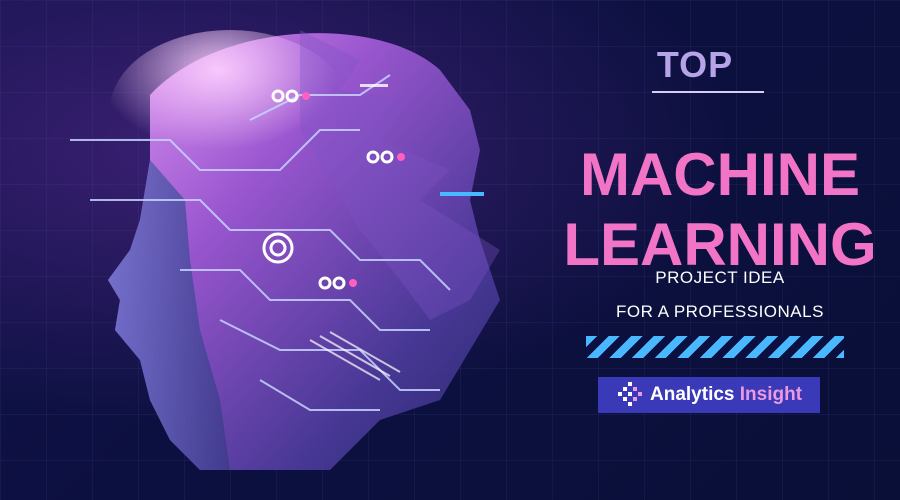 The width and height of the screenshot is (900, 500). Describe the element at coordinates (720, 311) in the screenshot. I see `subtitle-line-2: FOR A PROFESSIONALS` at that location.